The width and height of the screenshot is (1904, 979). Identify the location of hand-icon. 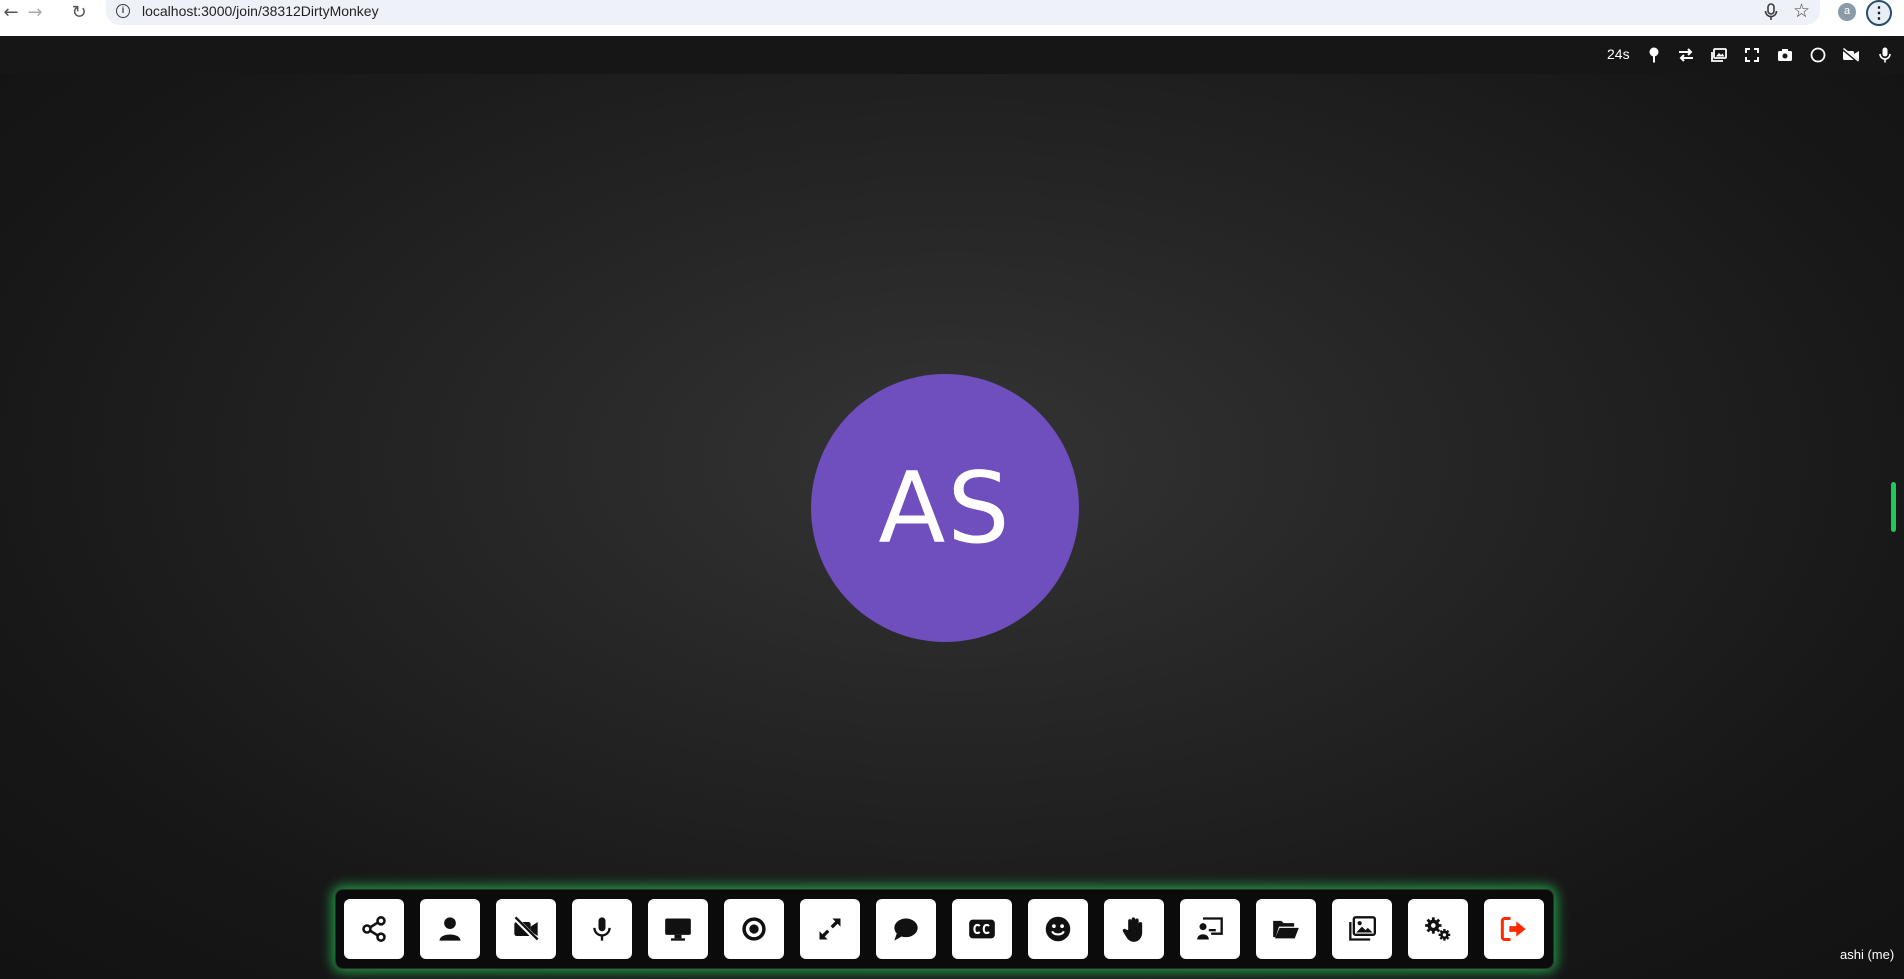
(1132, 929).